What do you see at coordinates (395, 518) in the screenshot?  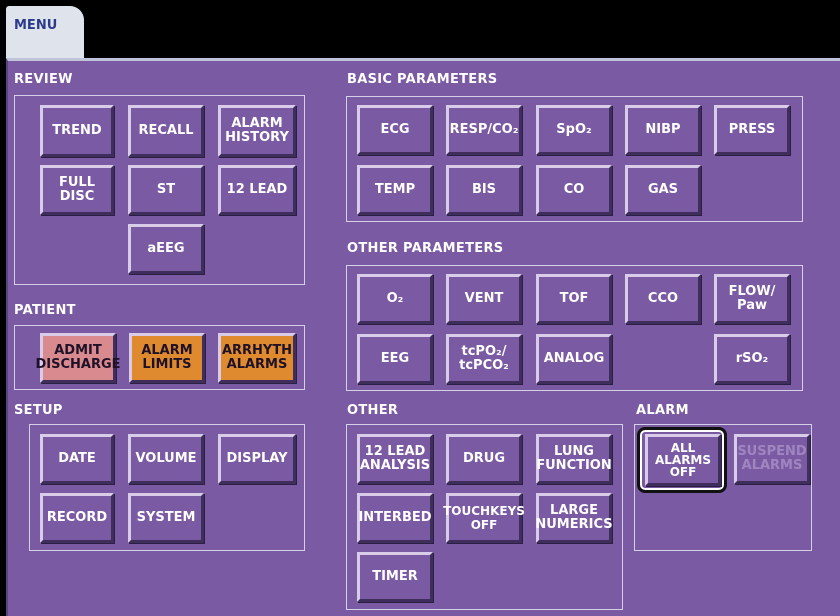 I see `interbed-button: INTERBED` at bounding box center [395, 518].